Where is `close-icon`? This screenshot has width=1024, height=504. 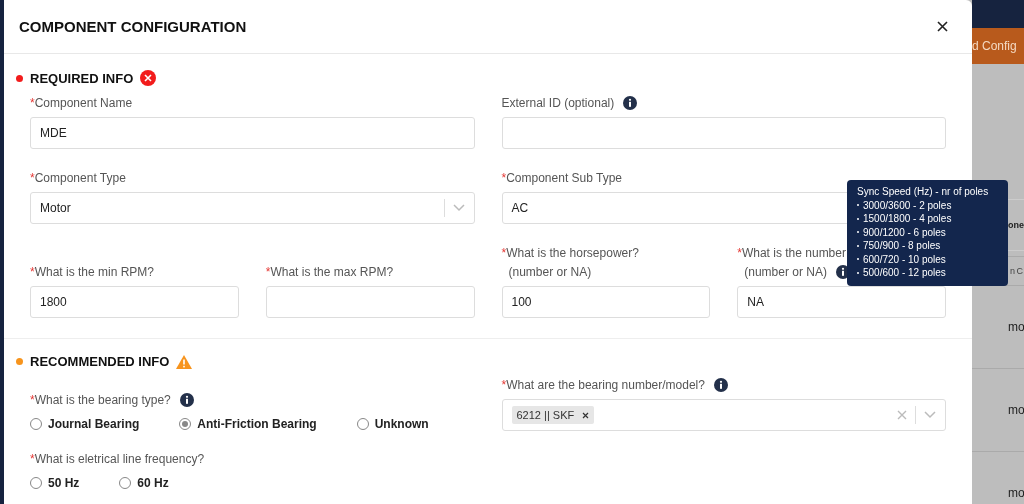
close-icon is located at coordinates (942, 26).